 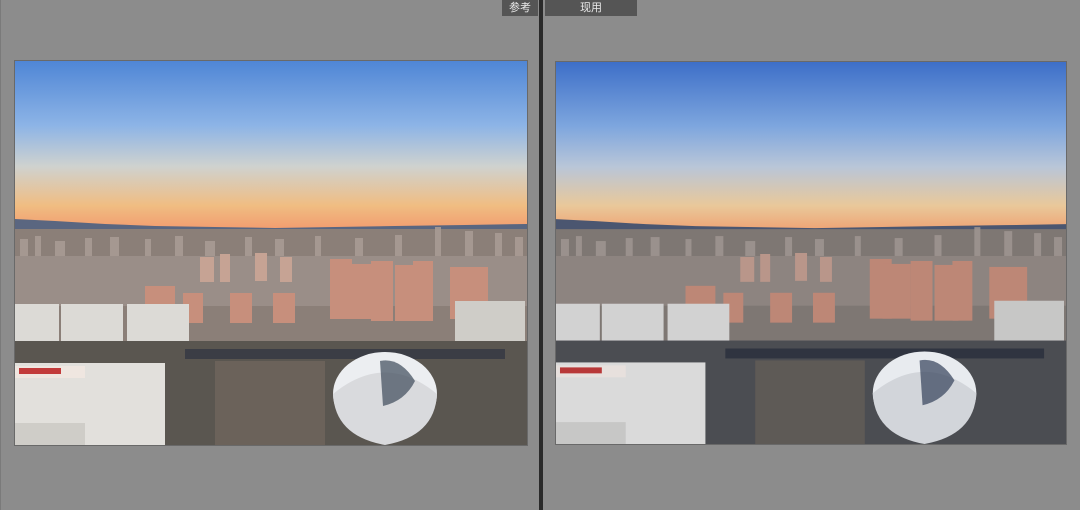 I want to click on tab-current: 现用, so click(x=591, y=8).